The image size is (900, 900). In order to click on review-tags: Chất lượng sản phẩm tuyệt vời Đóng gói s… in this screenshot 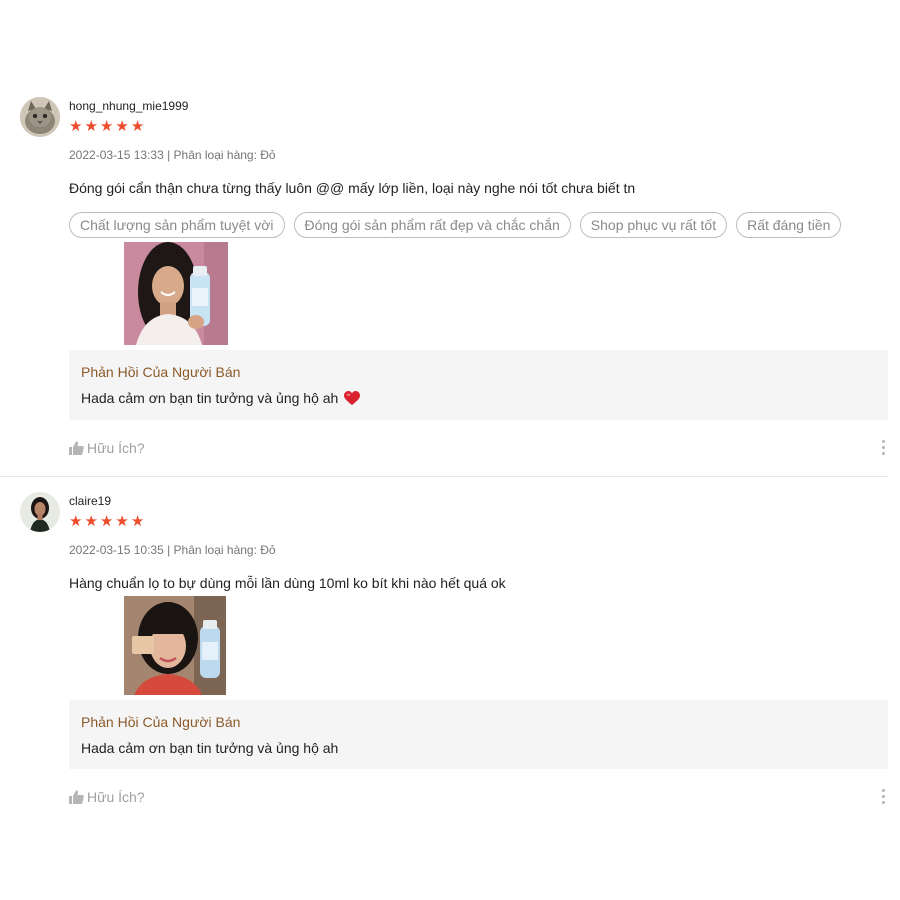, I will do `click(455, 225)`.